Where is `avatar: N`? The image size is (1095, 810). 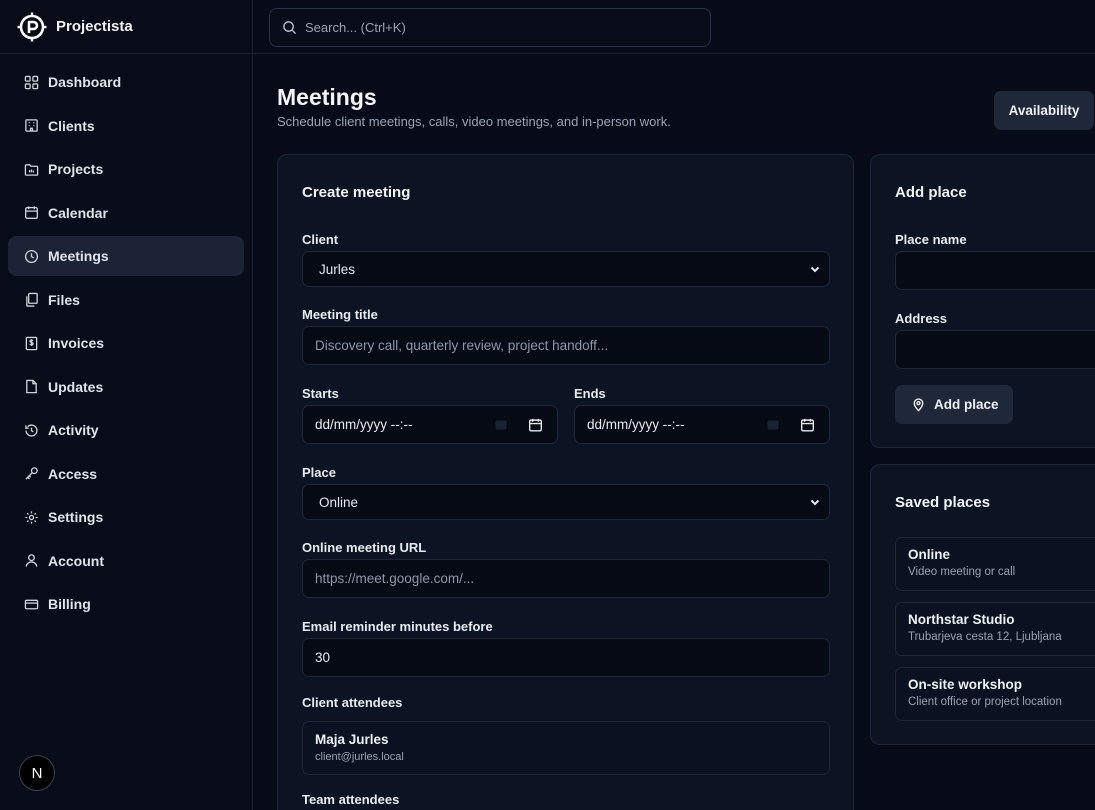 avatar: N is located at coordinates (37, 773).